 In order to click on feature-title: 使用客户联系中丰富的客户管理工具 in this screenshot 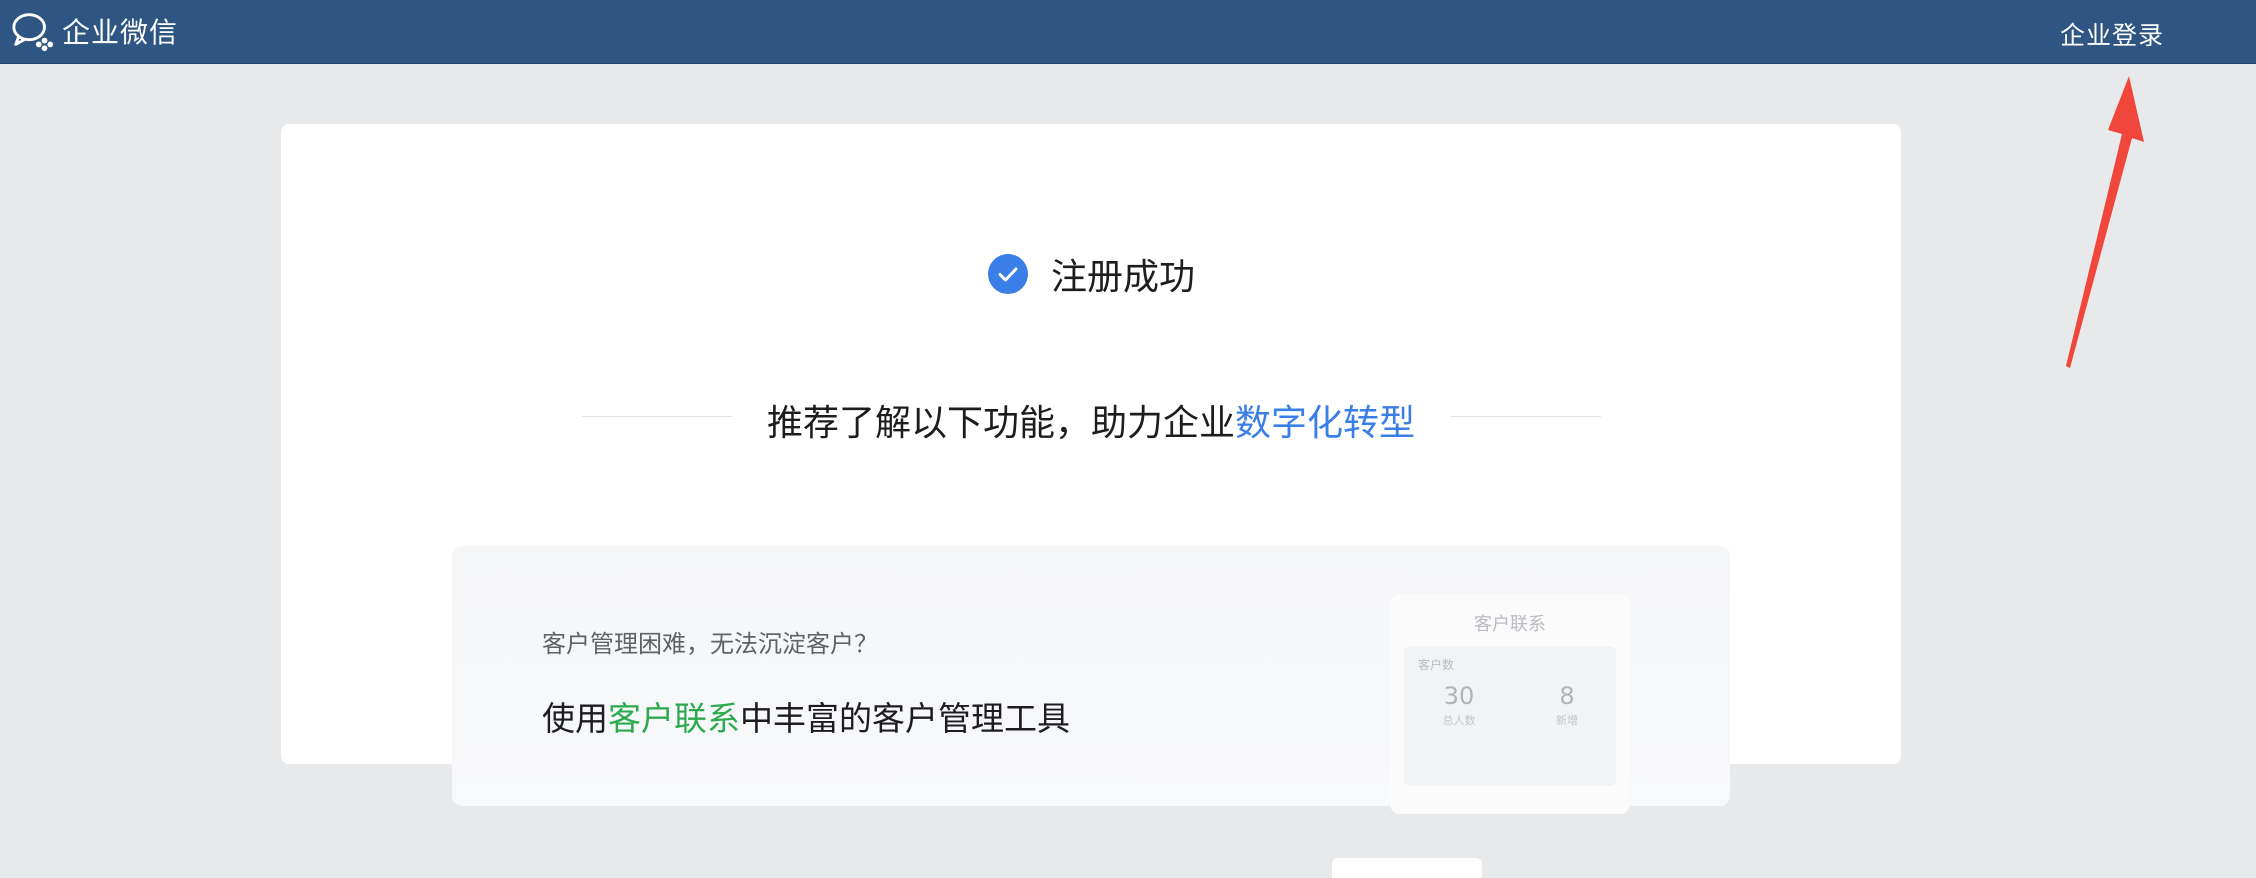, I will do `click(806, 716)`.